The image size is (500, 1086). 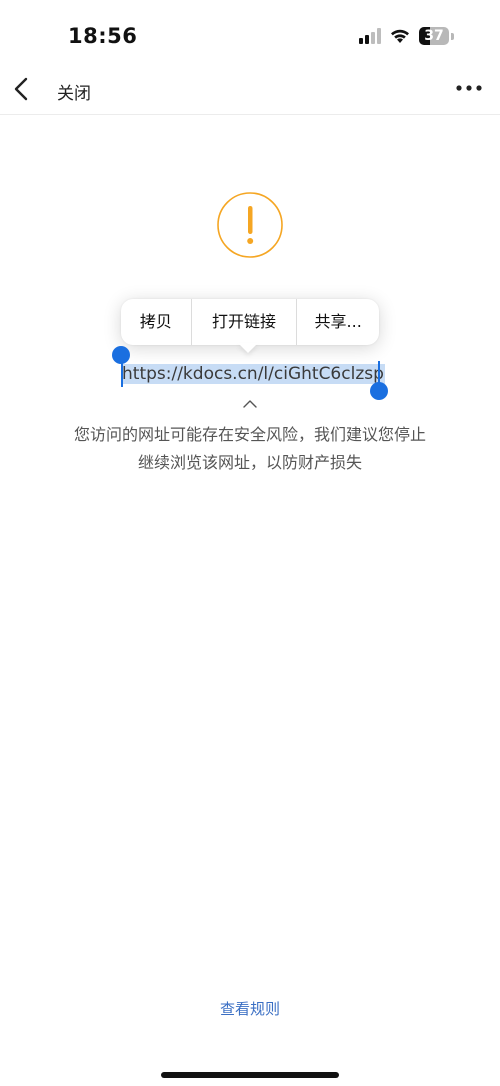 I want to click on status-icons: 37, so click(x=406, y=36).